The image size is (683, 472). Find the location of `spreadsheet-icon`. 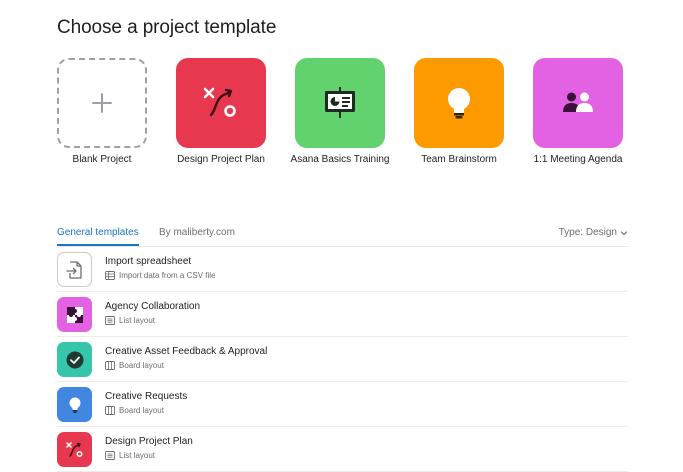

spreadsheet-icon is located at coordinates (110, 275).